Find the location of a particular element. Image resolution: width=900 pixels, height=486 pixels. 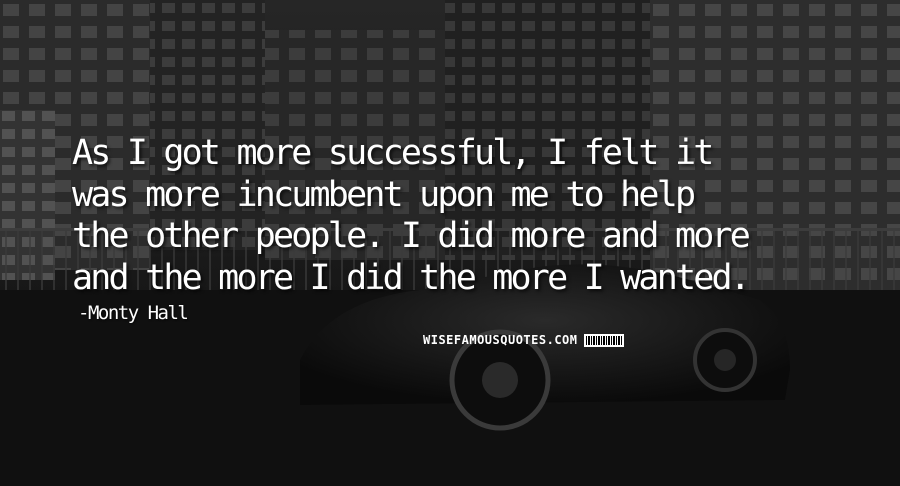

author-name: Monty Hall is located at coordinates (138, 313).